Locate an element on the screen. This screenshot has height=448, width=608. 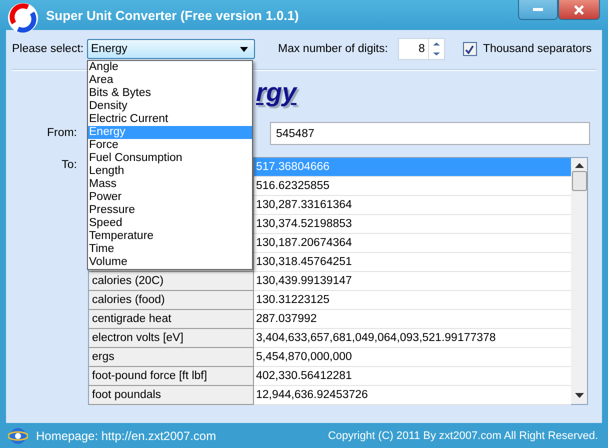
close-icon is located at coordinates (579, 9).